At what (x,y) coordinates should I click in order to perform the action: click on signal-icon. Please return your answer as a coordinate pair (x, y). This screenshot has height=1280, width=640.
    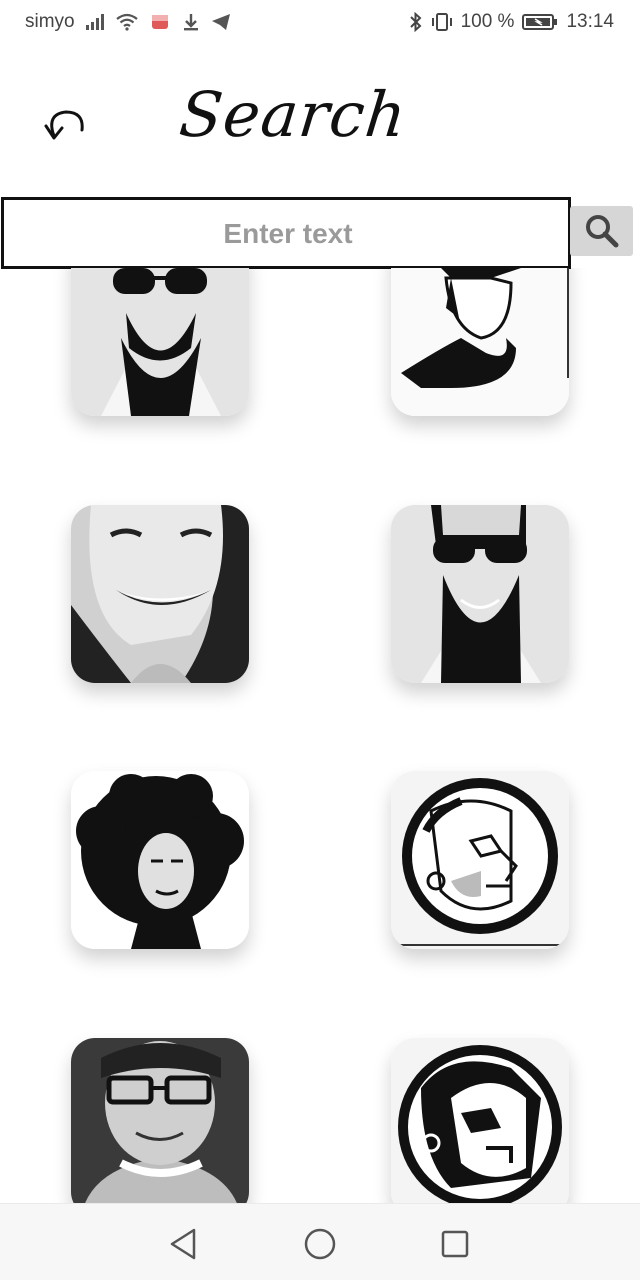
    Looking at the image, I should click on (94, 22).